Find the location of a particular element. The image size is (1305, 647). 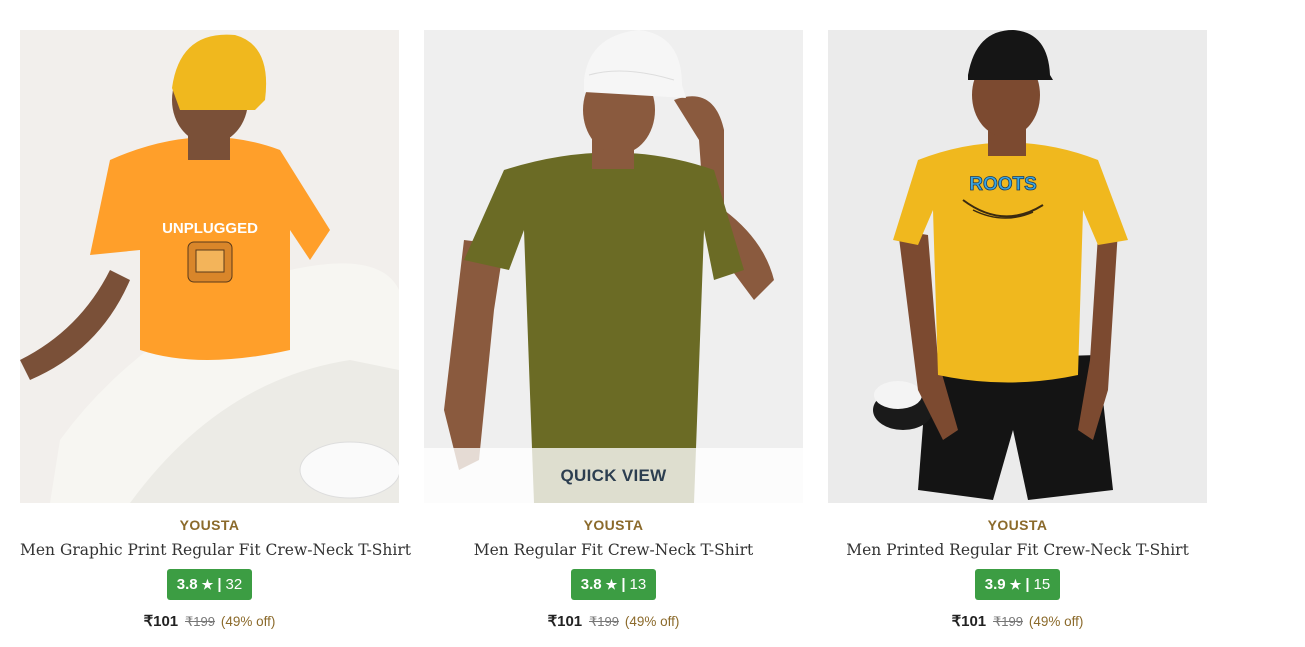

review-count: 32 is located at coordinates (234, 584).